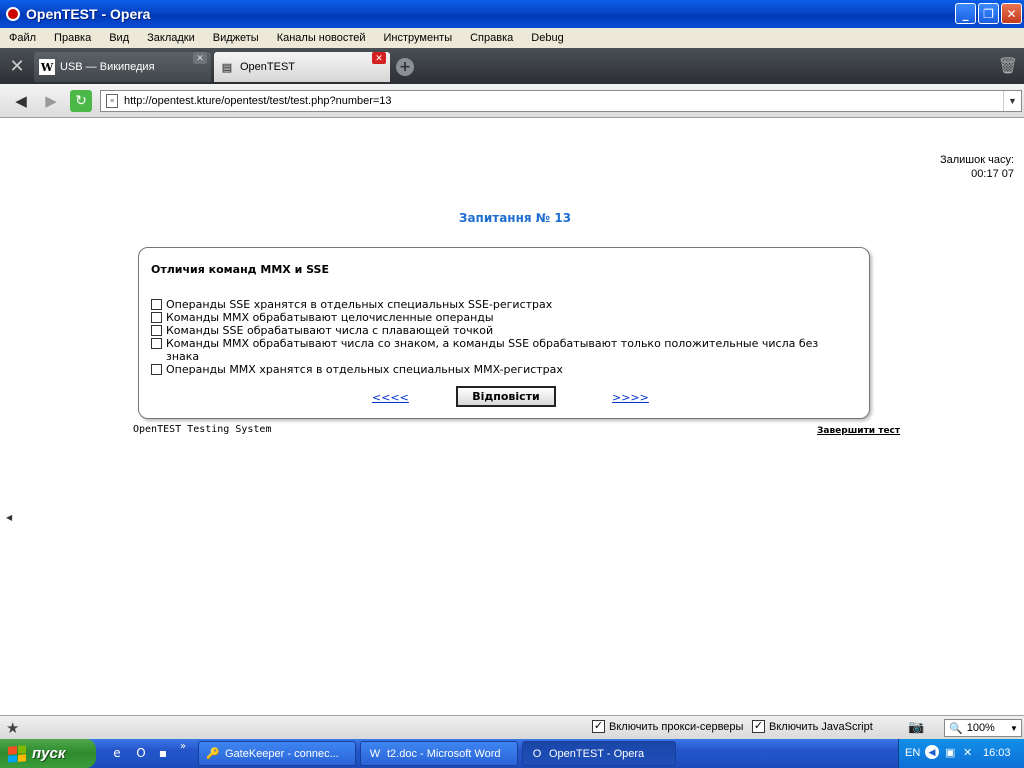 Image resolution: width=1024 pixels, height=768 pixels. What do you see at coordinates (950, 752) in the screenshot?
I see `network-icon: ▣` at bounding box center [950, 752].